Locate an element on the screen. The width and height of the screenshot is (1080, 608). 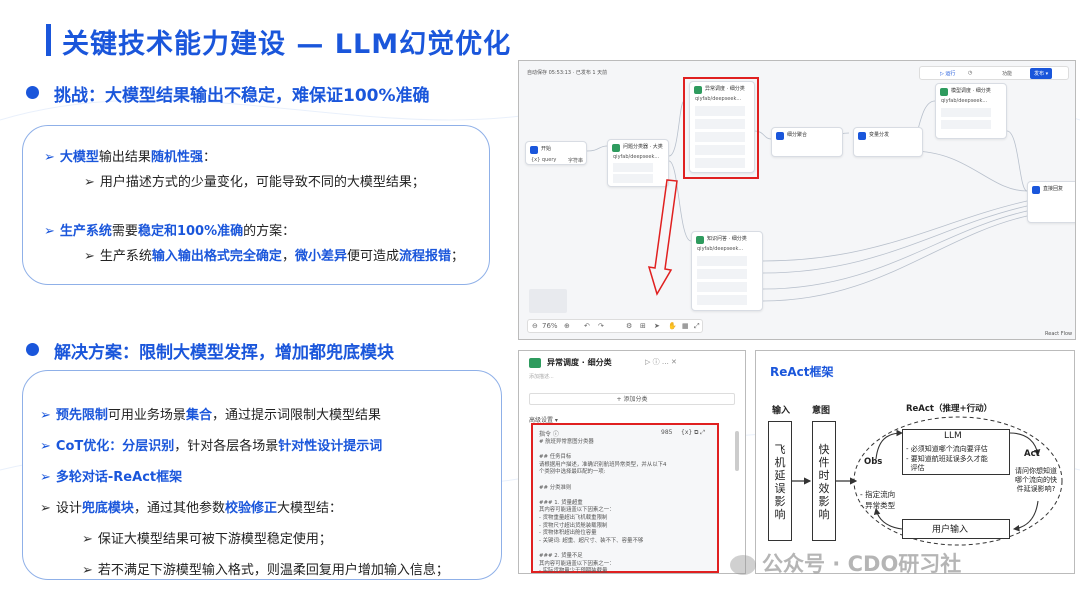
grid-icon: ▦ is located at coordinates (685, 326).